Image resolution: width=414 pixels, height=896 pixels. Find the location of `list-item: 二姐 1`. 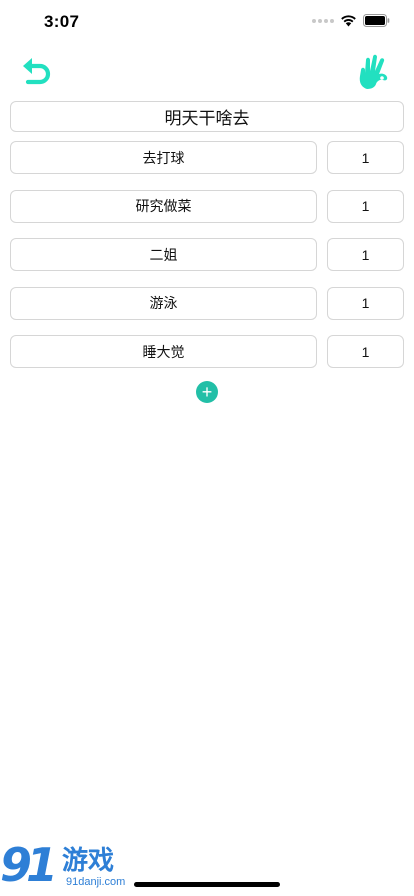

list-item: 二姐 1 is located at coordinates (207, 254).